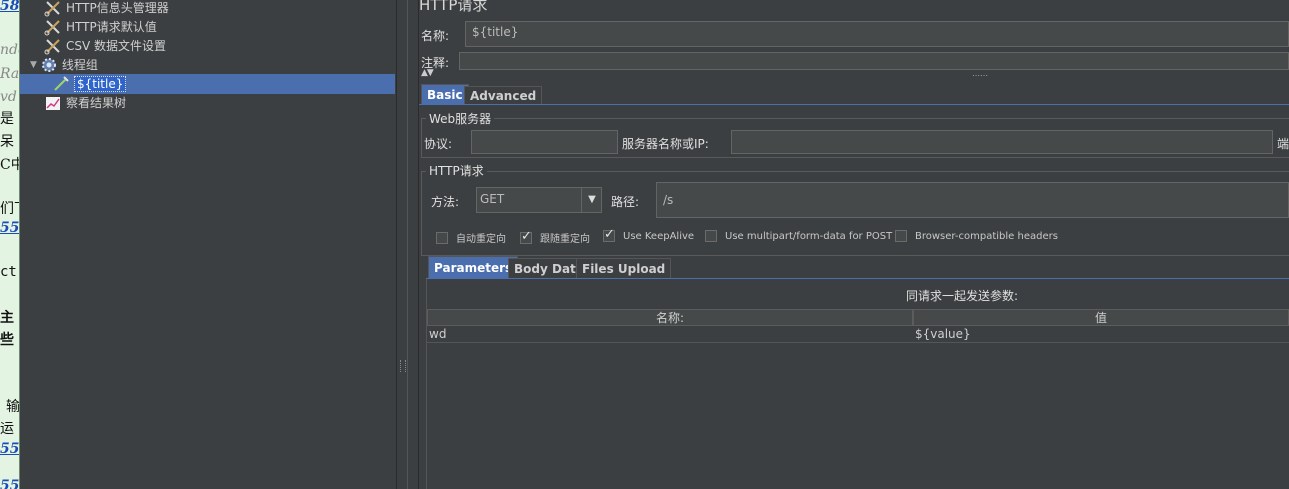  I want to click on tab-parameters: Parameters, so click(473, 267).